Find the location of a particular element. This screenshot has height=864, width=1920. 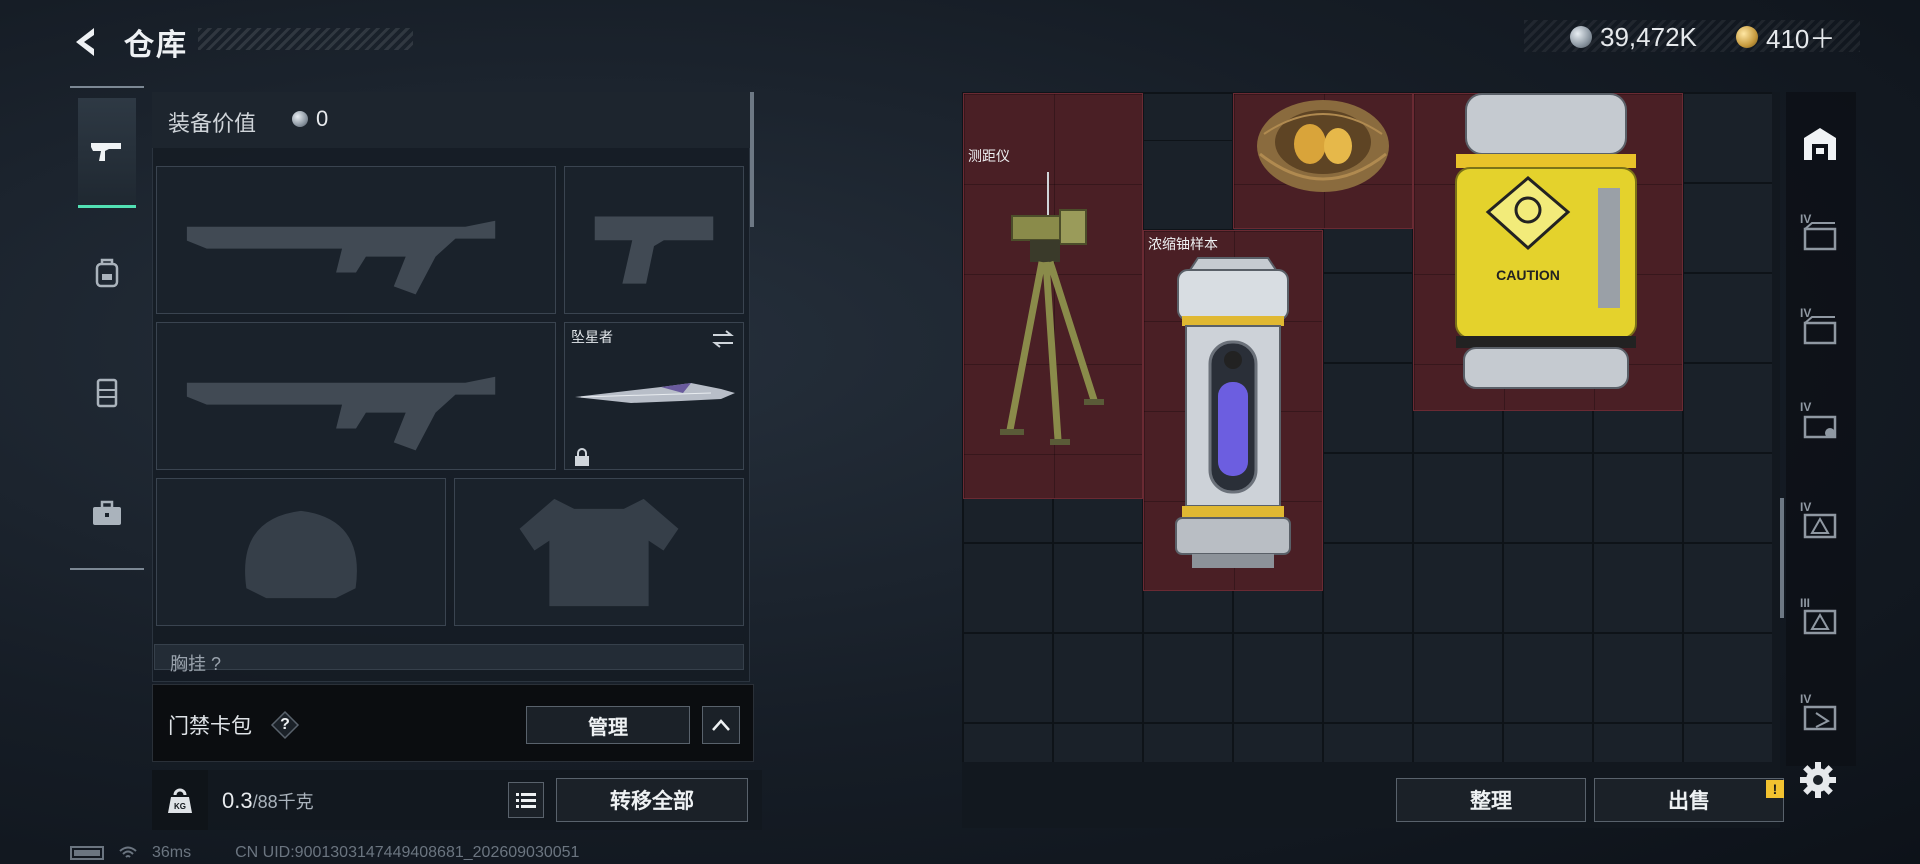

transfer-all-button: 转移全部 is located at coordinates (652, 800).